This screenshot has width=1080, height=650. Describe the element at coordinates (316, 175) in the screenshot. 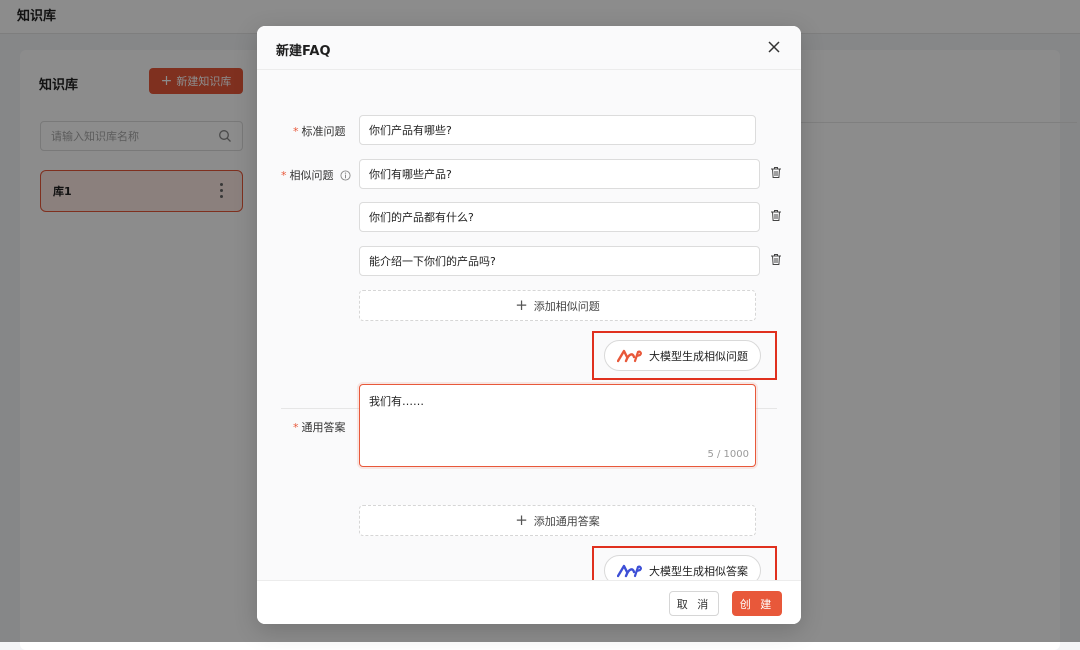

I see `similar-questions-label: * 相似问题` at that location.